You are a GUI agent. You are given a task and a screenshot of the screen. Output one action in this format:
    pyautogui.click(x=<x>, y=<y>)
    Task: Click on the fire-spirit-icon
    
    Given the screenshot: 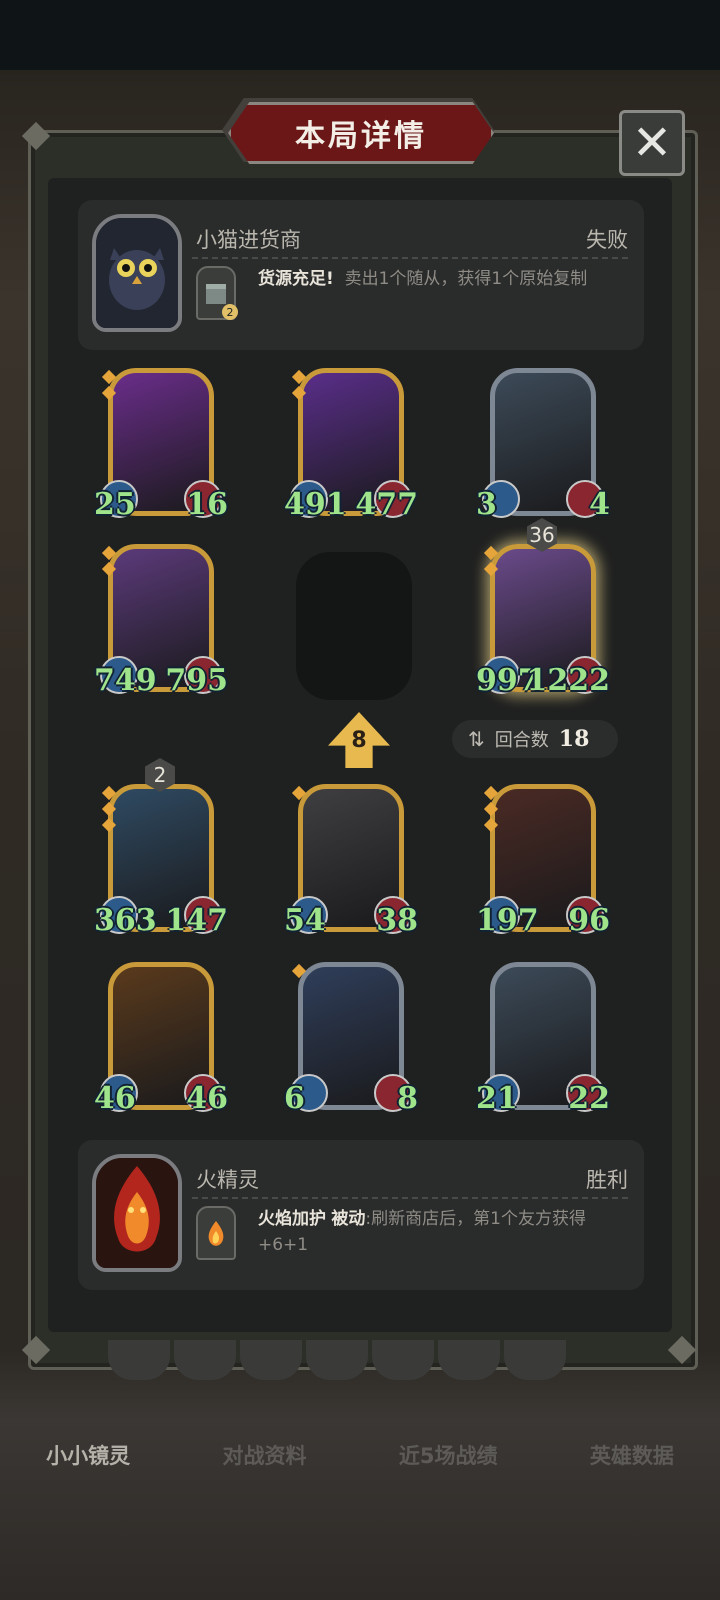 What is the action you would take?
    pyautogui.click(x=137, y=1213)
    